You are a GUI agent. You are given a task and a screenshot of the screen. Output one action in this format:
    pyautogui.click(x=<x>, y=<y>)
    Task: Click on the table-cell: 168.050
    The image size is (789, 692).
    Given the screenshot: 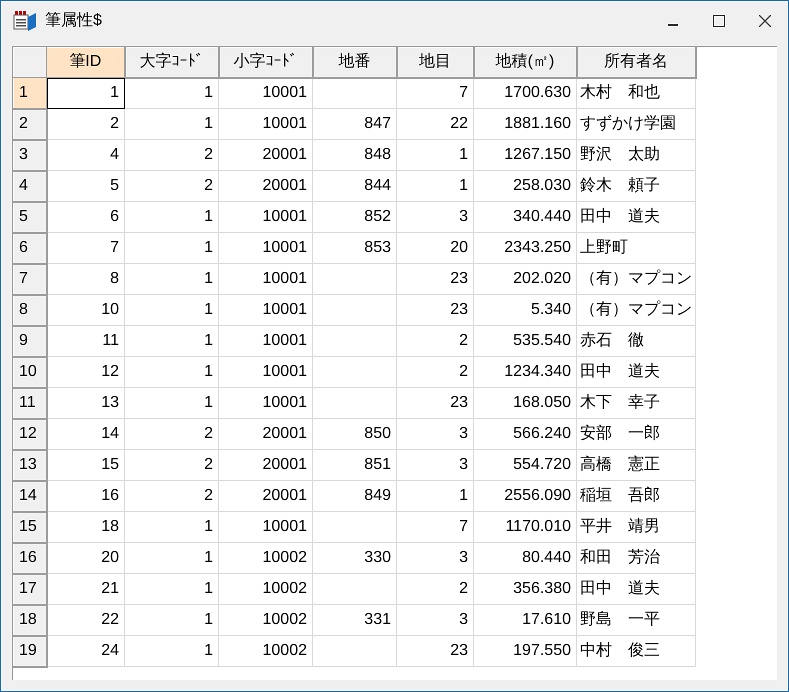 What is the action you would take?
    pyautogui.click(x=525, y=403)
    